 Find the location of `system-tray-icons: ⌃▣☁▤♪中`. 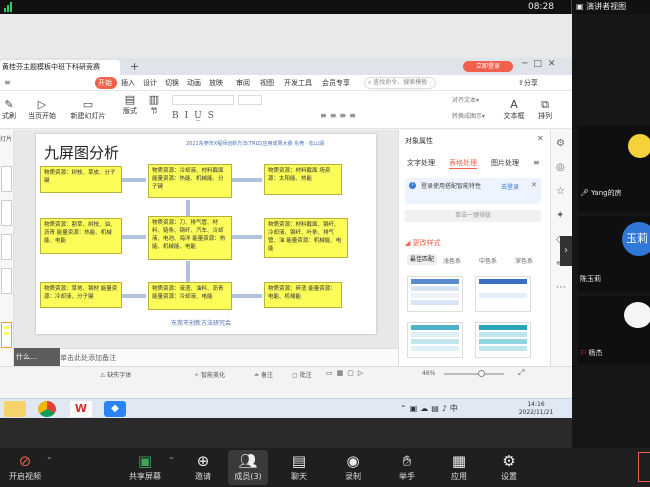

system-tray-icons: ⌃▣☁▤♪中 is located at coordinates (430, 408).